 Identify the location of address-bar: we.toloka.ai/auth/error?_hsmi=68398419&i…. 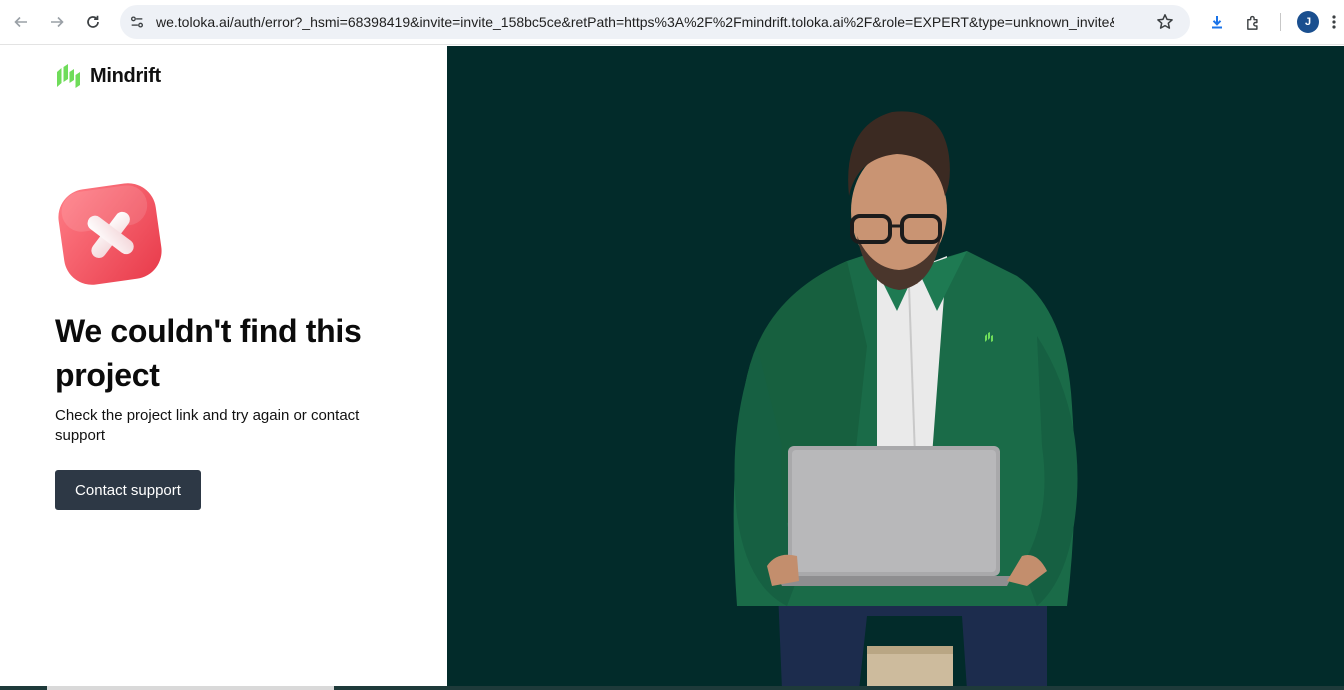
(655, 22).